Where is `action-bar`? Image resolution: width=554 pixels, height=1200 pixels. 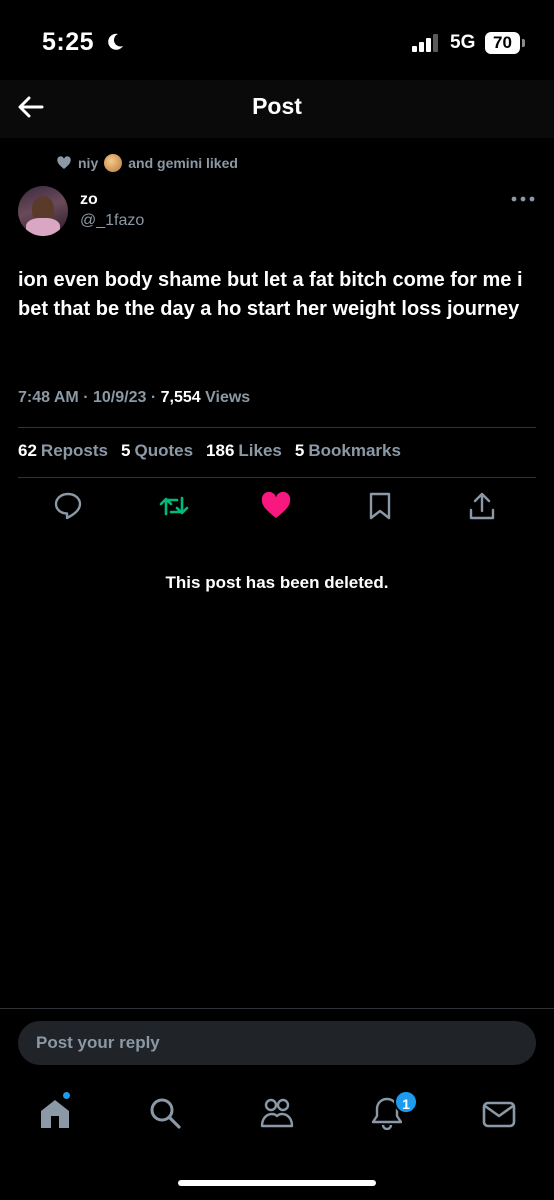
action-bar is located at coordinates (277, 507).